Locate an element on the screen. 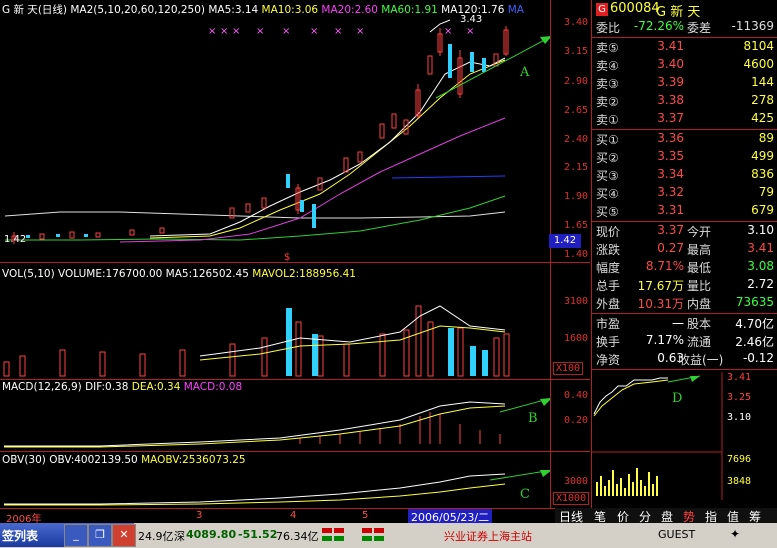 The width and height of the screenshot is (777, 548). obv-ma: MAOBV:2536073.25 is located at coordinates (193, 460).